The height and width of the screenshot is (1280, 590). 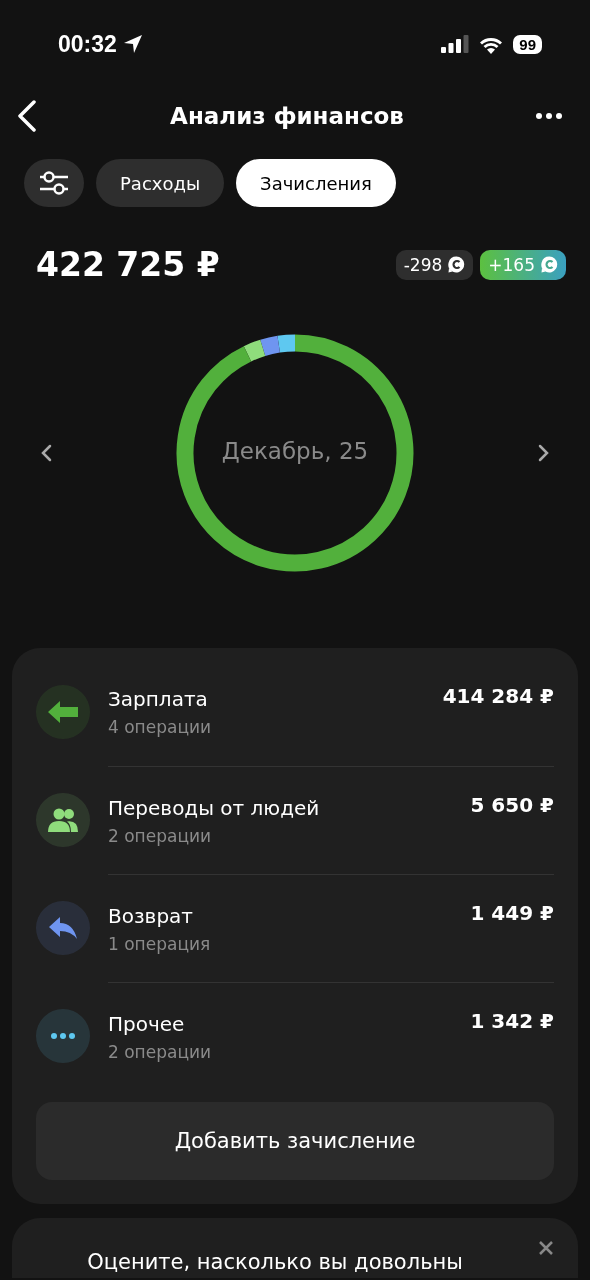 I want to click on tab: Расходы, so click(x=160, y=183).